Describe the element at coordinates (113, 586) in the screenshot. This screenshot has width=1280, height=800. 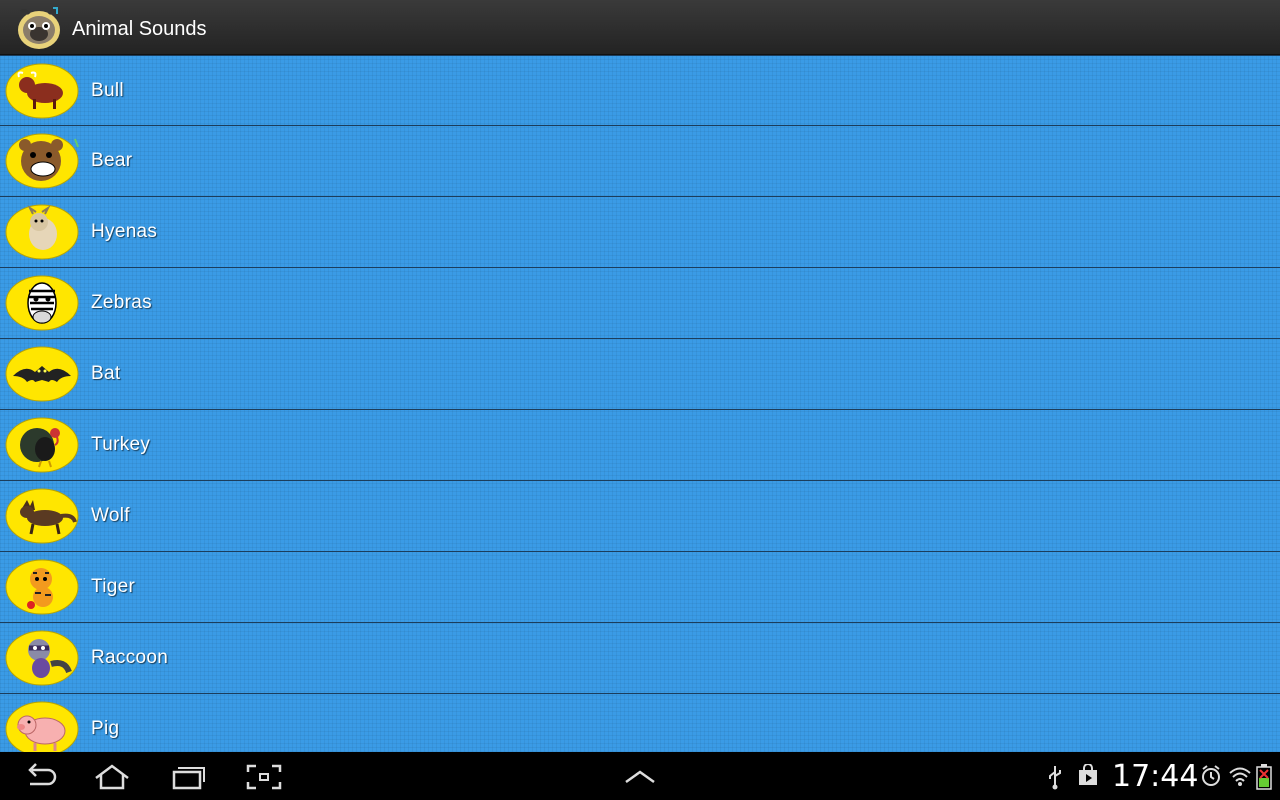
I see `animal-label: Tiger` at that location.